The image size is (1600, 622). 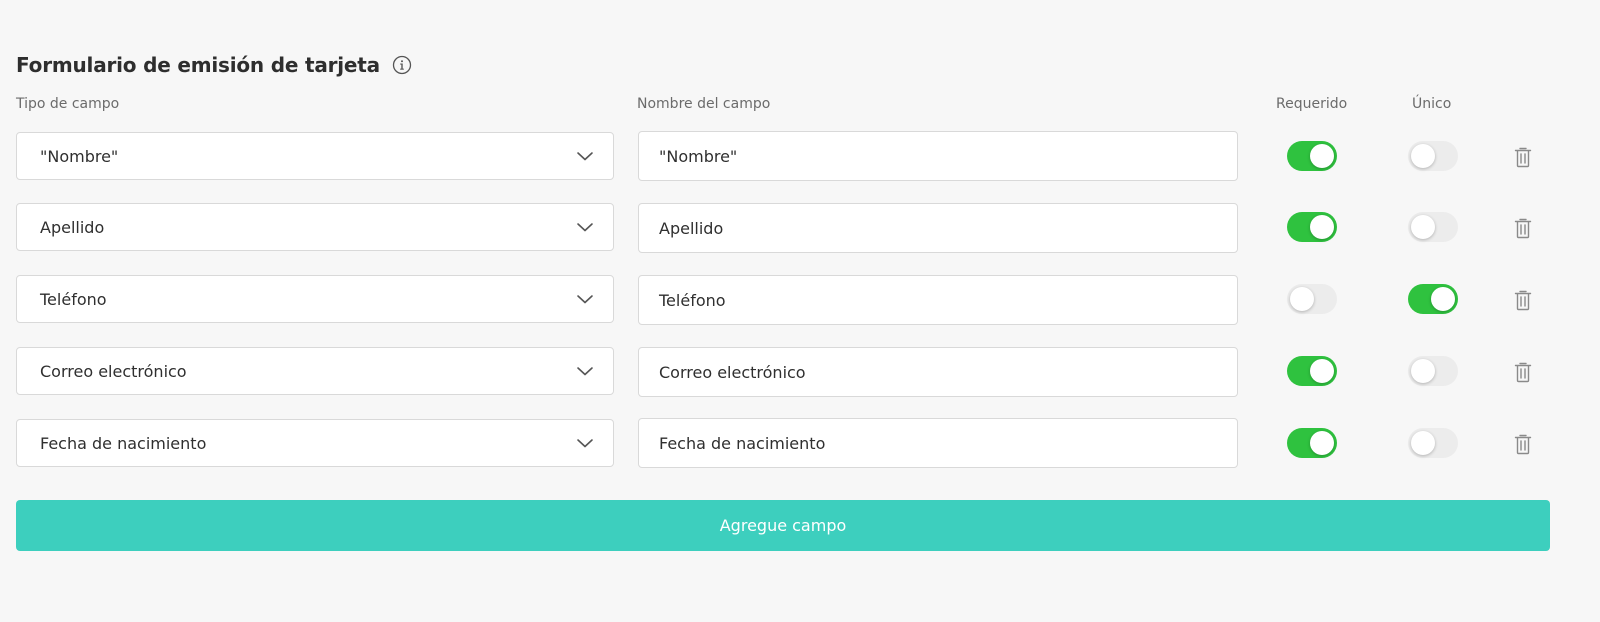 I want to click on field-type-select: Fecha de nacimiento, so click(x=315, y=443).